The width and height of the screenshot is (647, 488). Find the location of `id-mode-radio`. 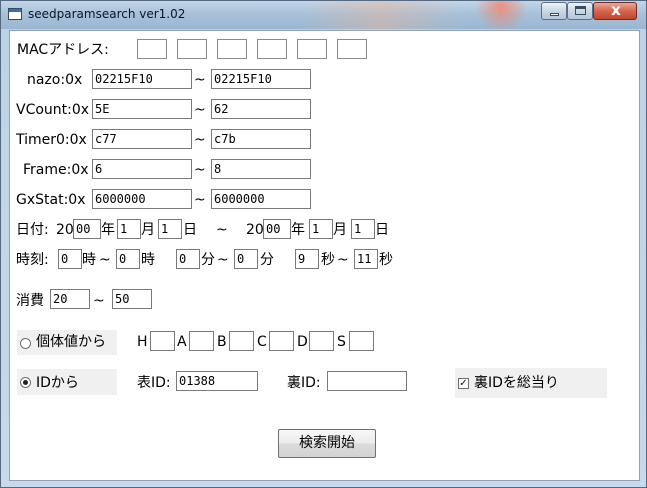

id-mode-radio is located at coordinates (25, 382).